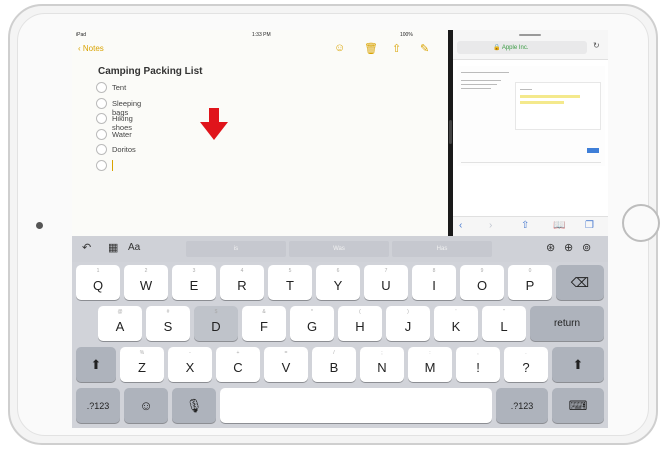  I want to click on key-exclamation: ,!, so click(478, 364).